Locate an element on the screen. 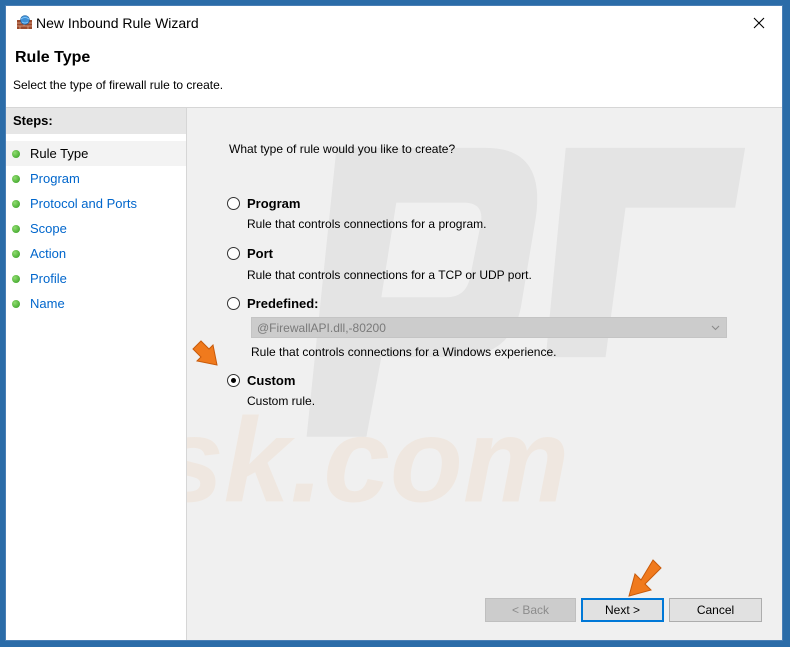 Image resolution: width=790 pixels, height=647 pixels. back-button: < Back is located at coordinates (530, 610).